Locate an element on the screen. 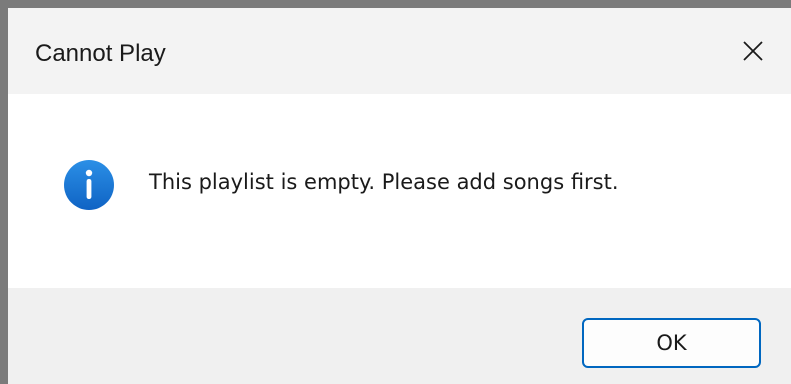 Image resolution: width=791 pixels, height=384 pixels. close-button is located at coordinates (753, 51).